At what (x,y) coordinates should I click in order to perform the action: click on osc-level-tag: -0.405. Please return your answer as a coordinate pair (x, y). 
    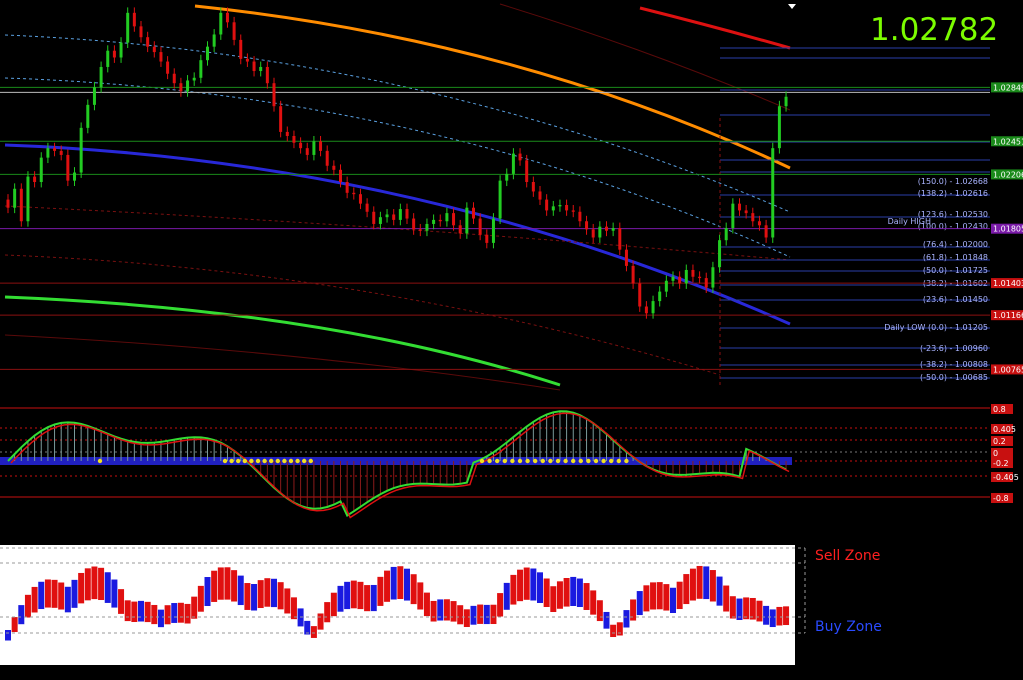
    Looking at the image, I should click on (1005, 477).